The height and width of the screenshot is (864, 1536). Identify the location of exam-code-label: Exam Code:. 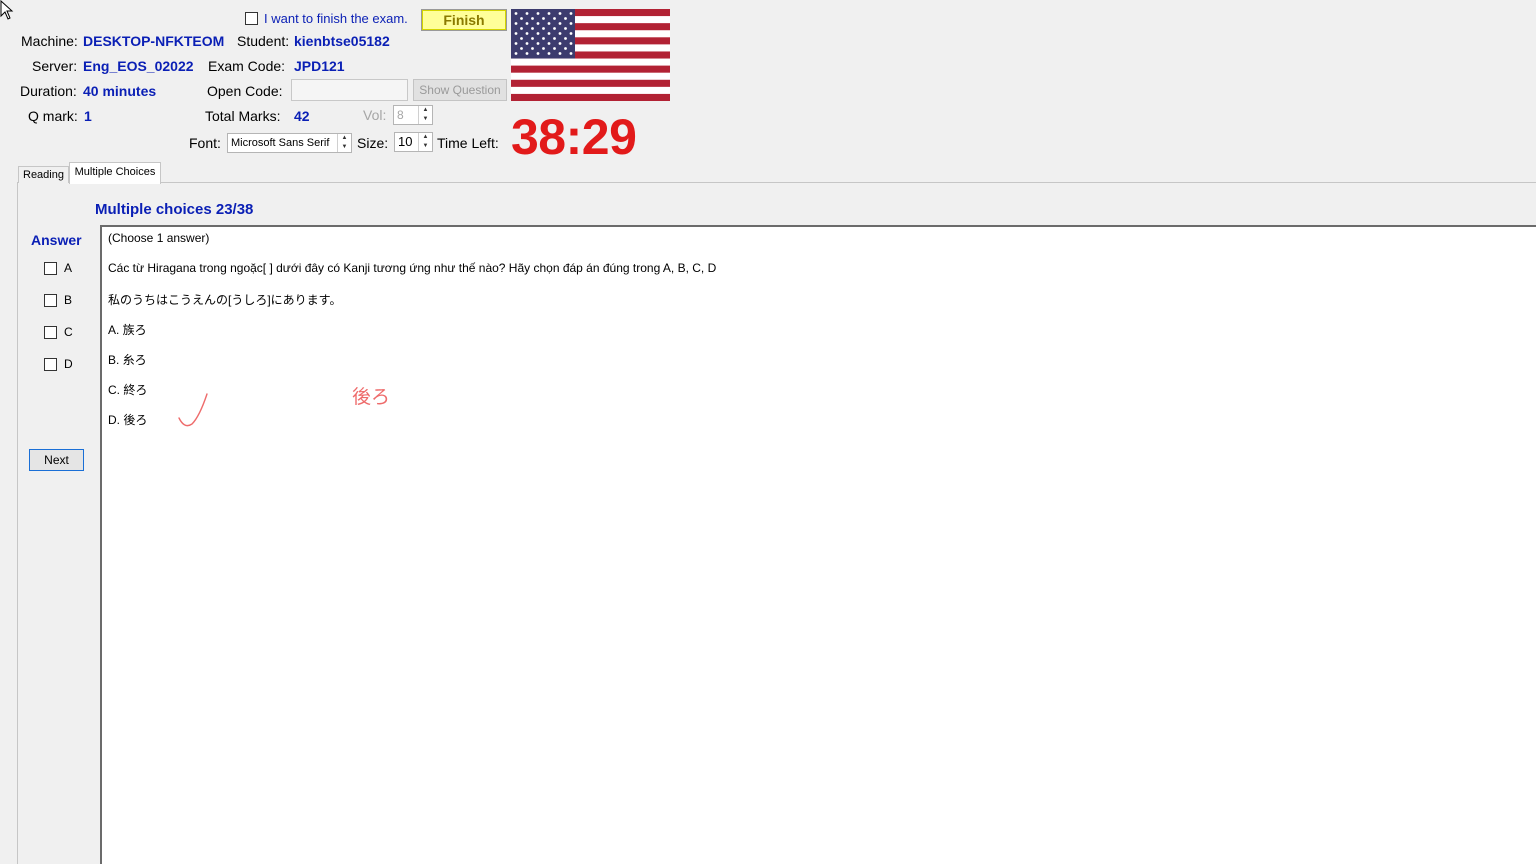
(247, 66).